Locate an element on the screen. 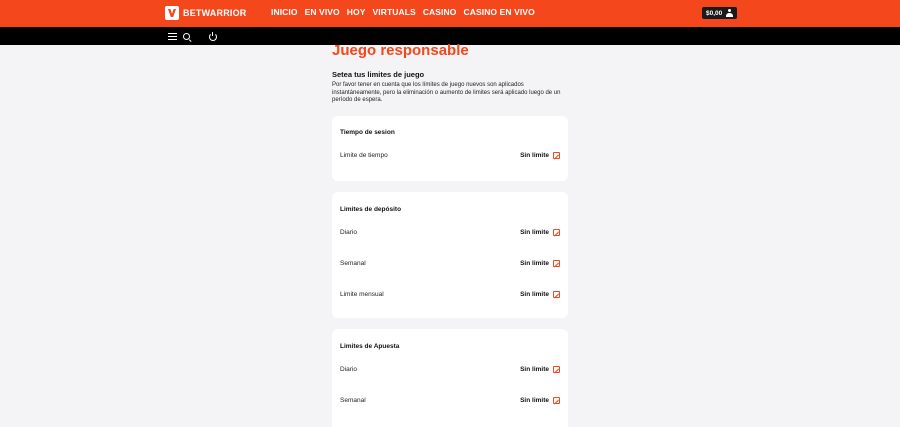 This screenshot has width=900, height=427. menu-icon is located at coordinates (172, 36).